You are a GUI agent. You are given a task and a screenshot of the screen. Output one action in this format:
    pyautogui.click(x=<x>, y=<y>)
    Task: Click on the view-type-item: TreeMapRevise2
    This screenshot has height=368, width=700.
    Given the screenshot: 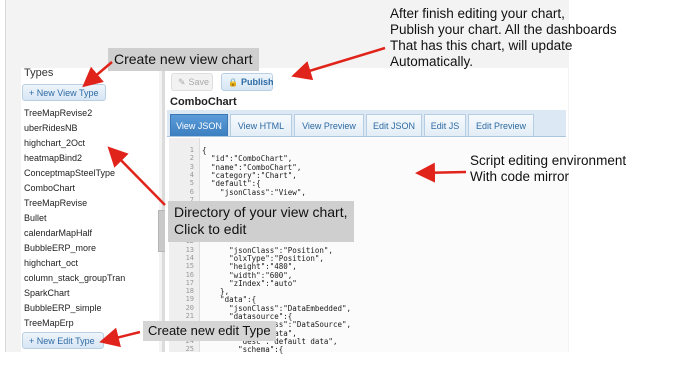 What is the action you would take?
    pyautogui.click(x=88, y=113)
    